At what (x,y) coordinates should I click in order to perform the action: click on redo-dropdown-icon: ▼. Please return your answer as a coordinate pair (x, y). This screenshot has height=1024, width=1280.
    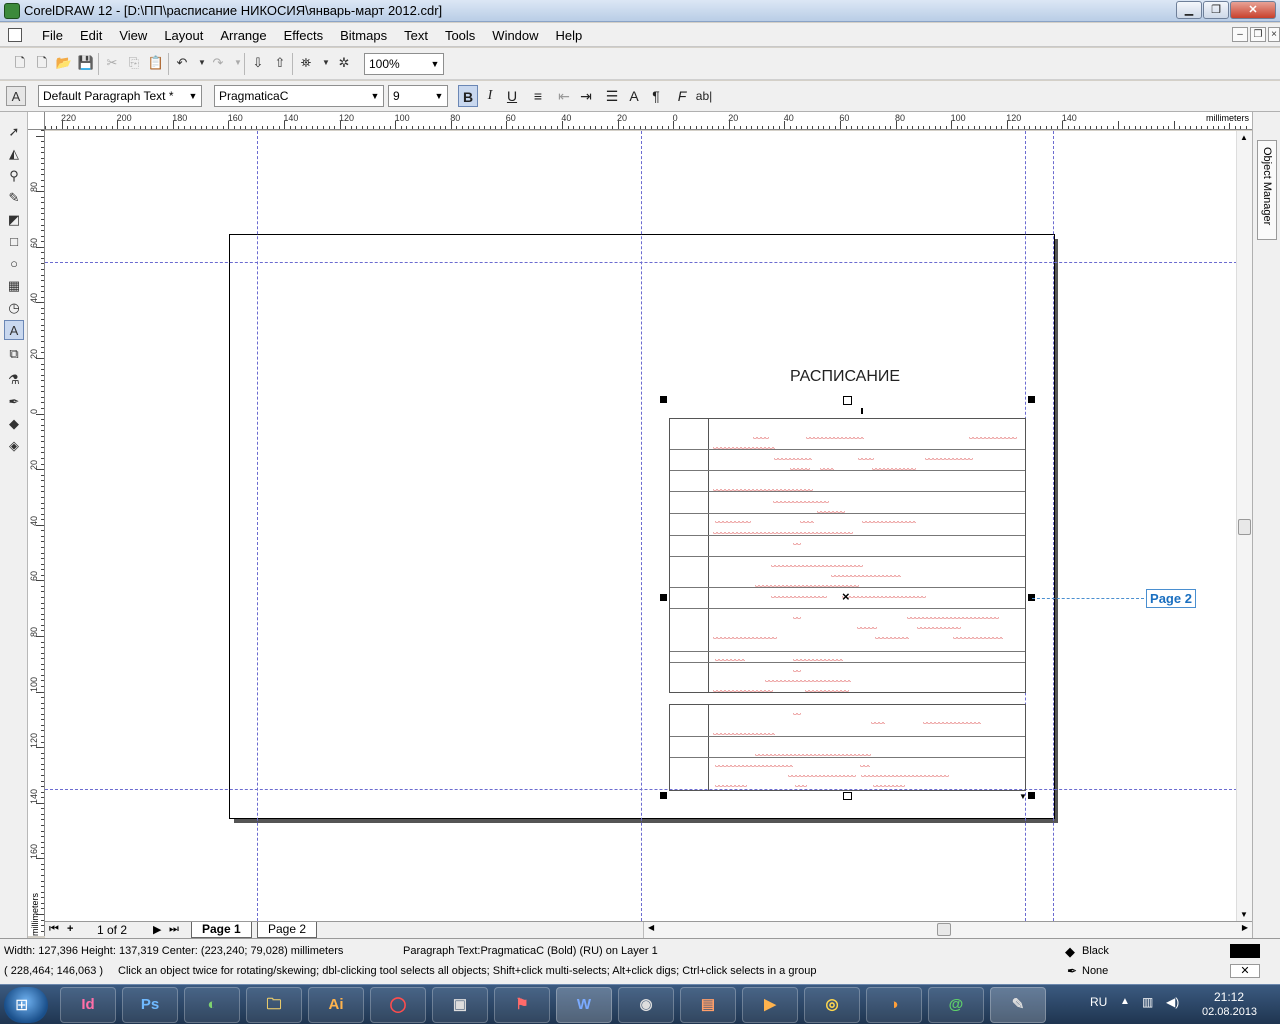
    Looking at the image, I should click on (238, 63).